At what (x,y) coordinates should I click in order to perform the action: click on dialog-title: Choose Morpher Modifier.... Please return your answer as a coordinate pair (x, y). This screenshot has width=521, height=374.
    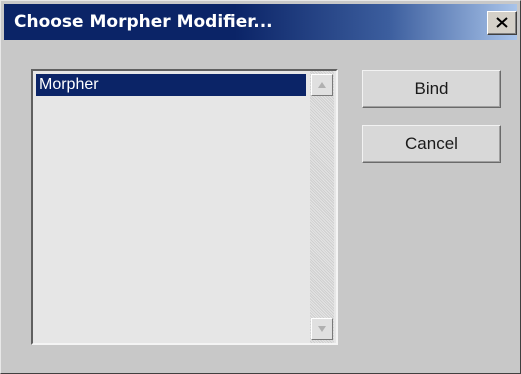
    Looking at the image, I should click on (143, 22).